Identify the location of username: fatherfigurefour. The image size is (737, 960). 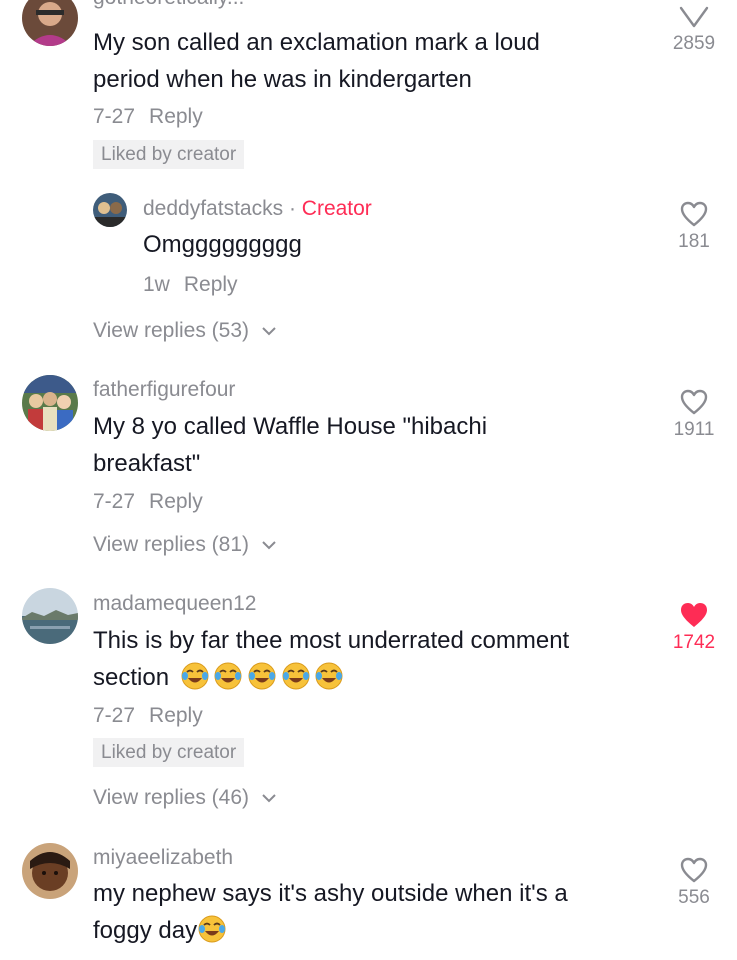
(164, 390).